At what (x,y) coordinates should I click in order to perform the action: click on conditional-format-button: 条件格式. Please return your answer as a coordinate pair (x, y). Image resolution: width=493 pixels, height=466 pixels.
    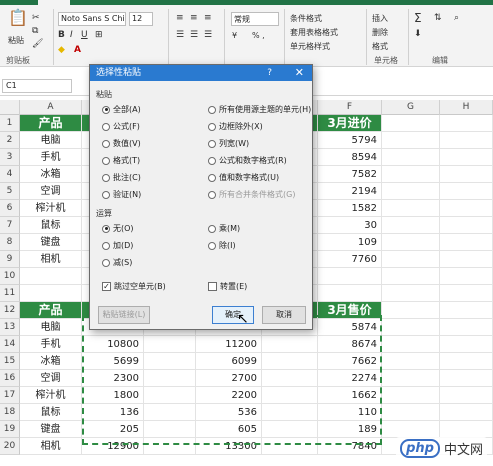
    Looking at the image, I should click on (306, 18).